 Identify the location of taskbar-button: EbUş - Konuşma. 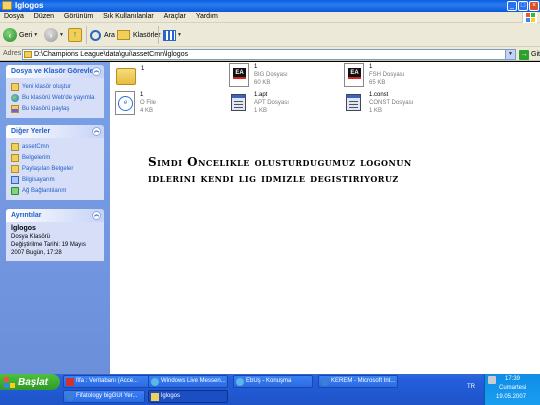
(273, 381).